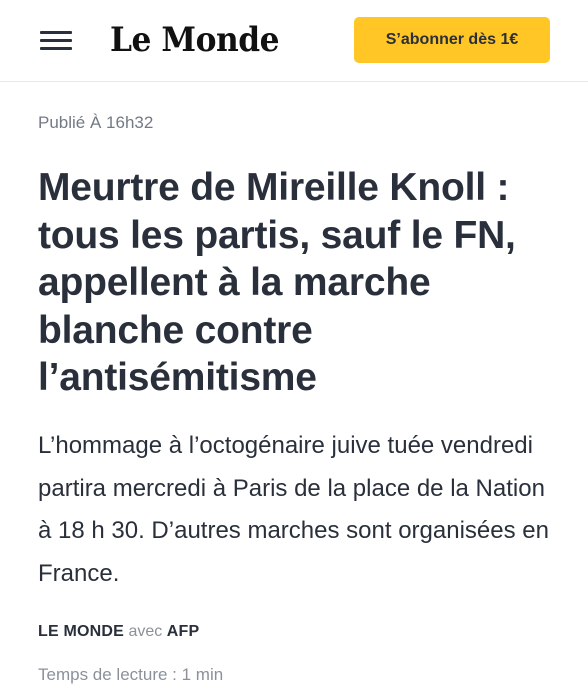 The width and height of the screenshot is (588, 700). Describe the element at coordinates (96, 122) in the screenshot. I see `publication-time: Publié À 16h32` at that location.